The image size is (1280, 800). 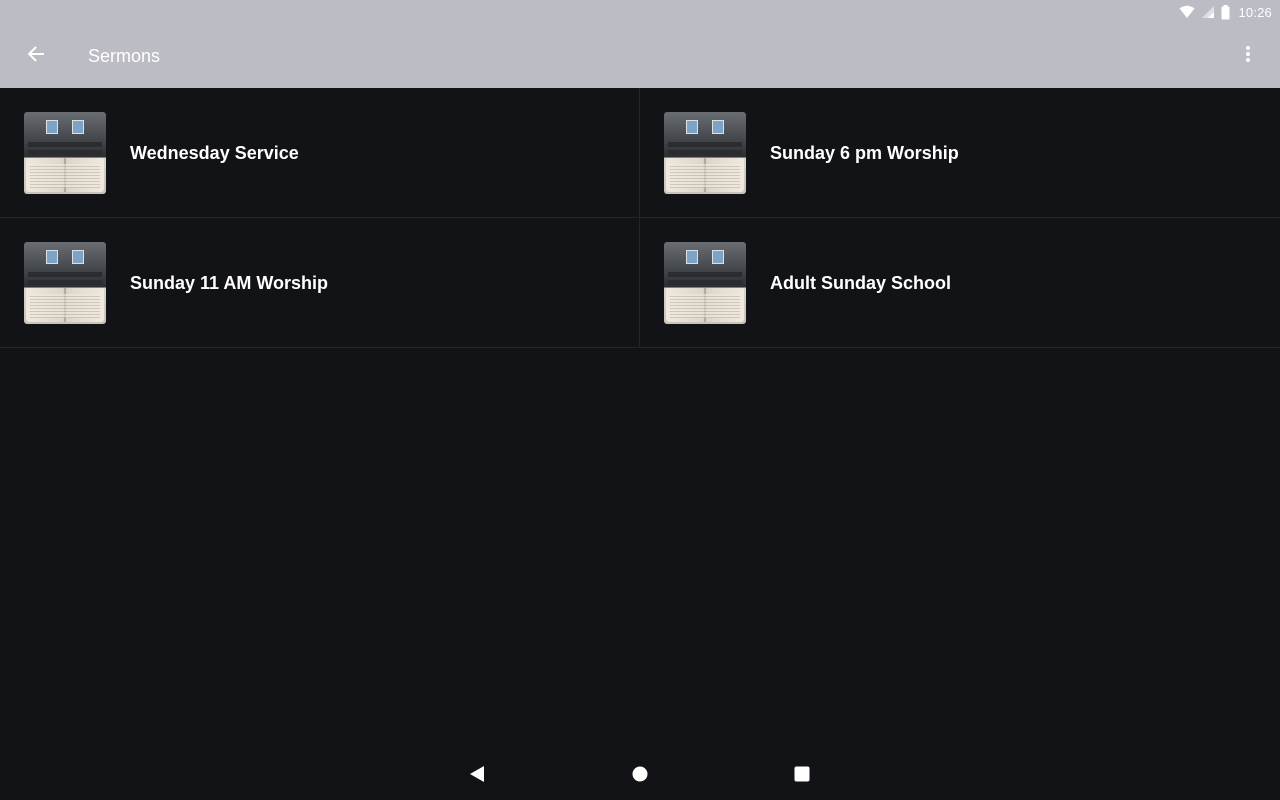 I want to click on back-button, so click(x=36, y=56).